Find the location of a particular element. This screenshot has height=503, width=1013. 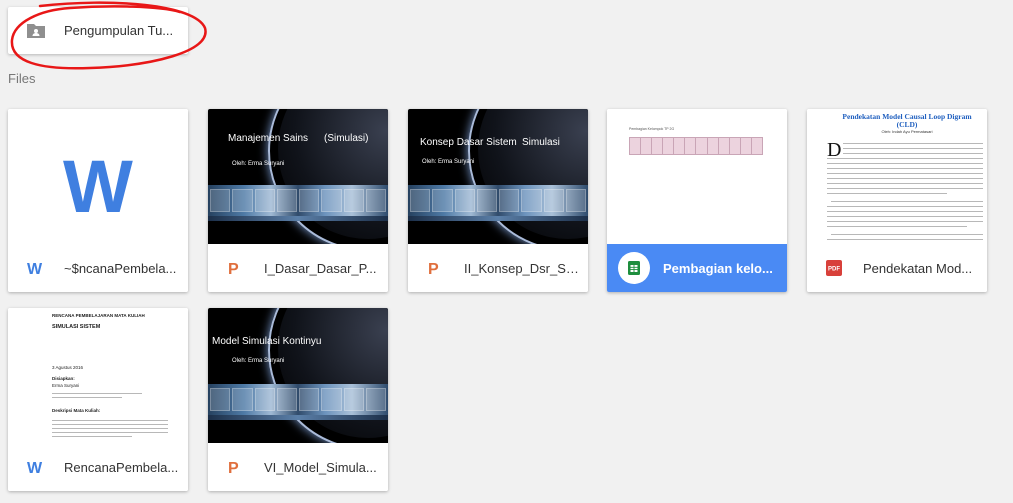

doc-date: 3 Agustus 2016 is located at coordinates (68, 367).